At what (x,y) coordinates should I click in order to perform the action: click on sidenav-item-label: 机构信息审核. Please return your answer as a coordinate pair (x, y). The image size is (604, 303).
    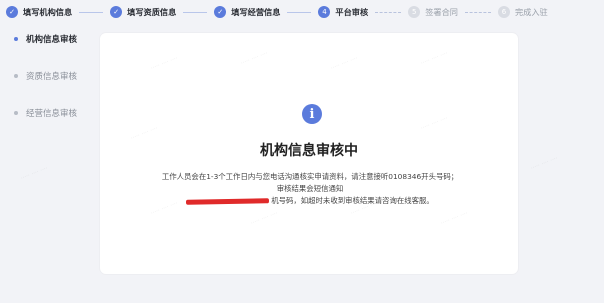
    Looking at the image, I should click on (52, 40).